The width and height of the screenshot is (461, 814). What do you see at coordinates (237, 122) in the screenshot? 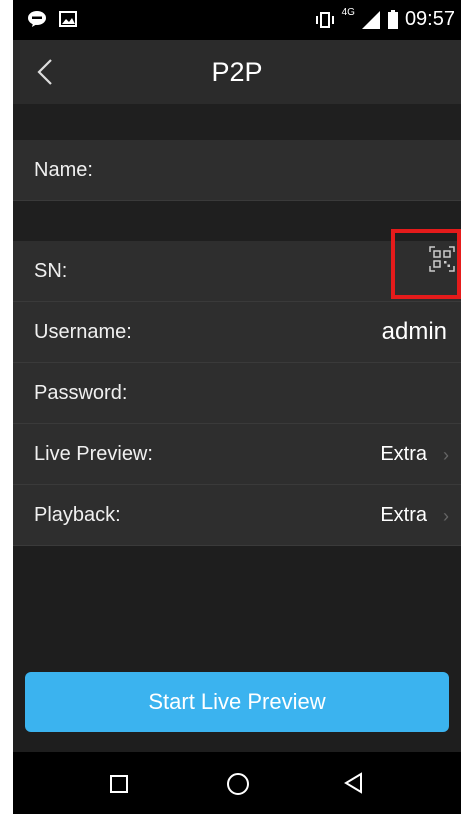
I see `section-spacer` at bounding box center [237, 122].